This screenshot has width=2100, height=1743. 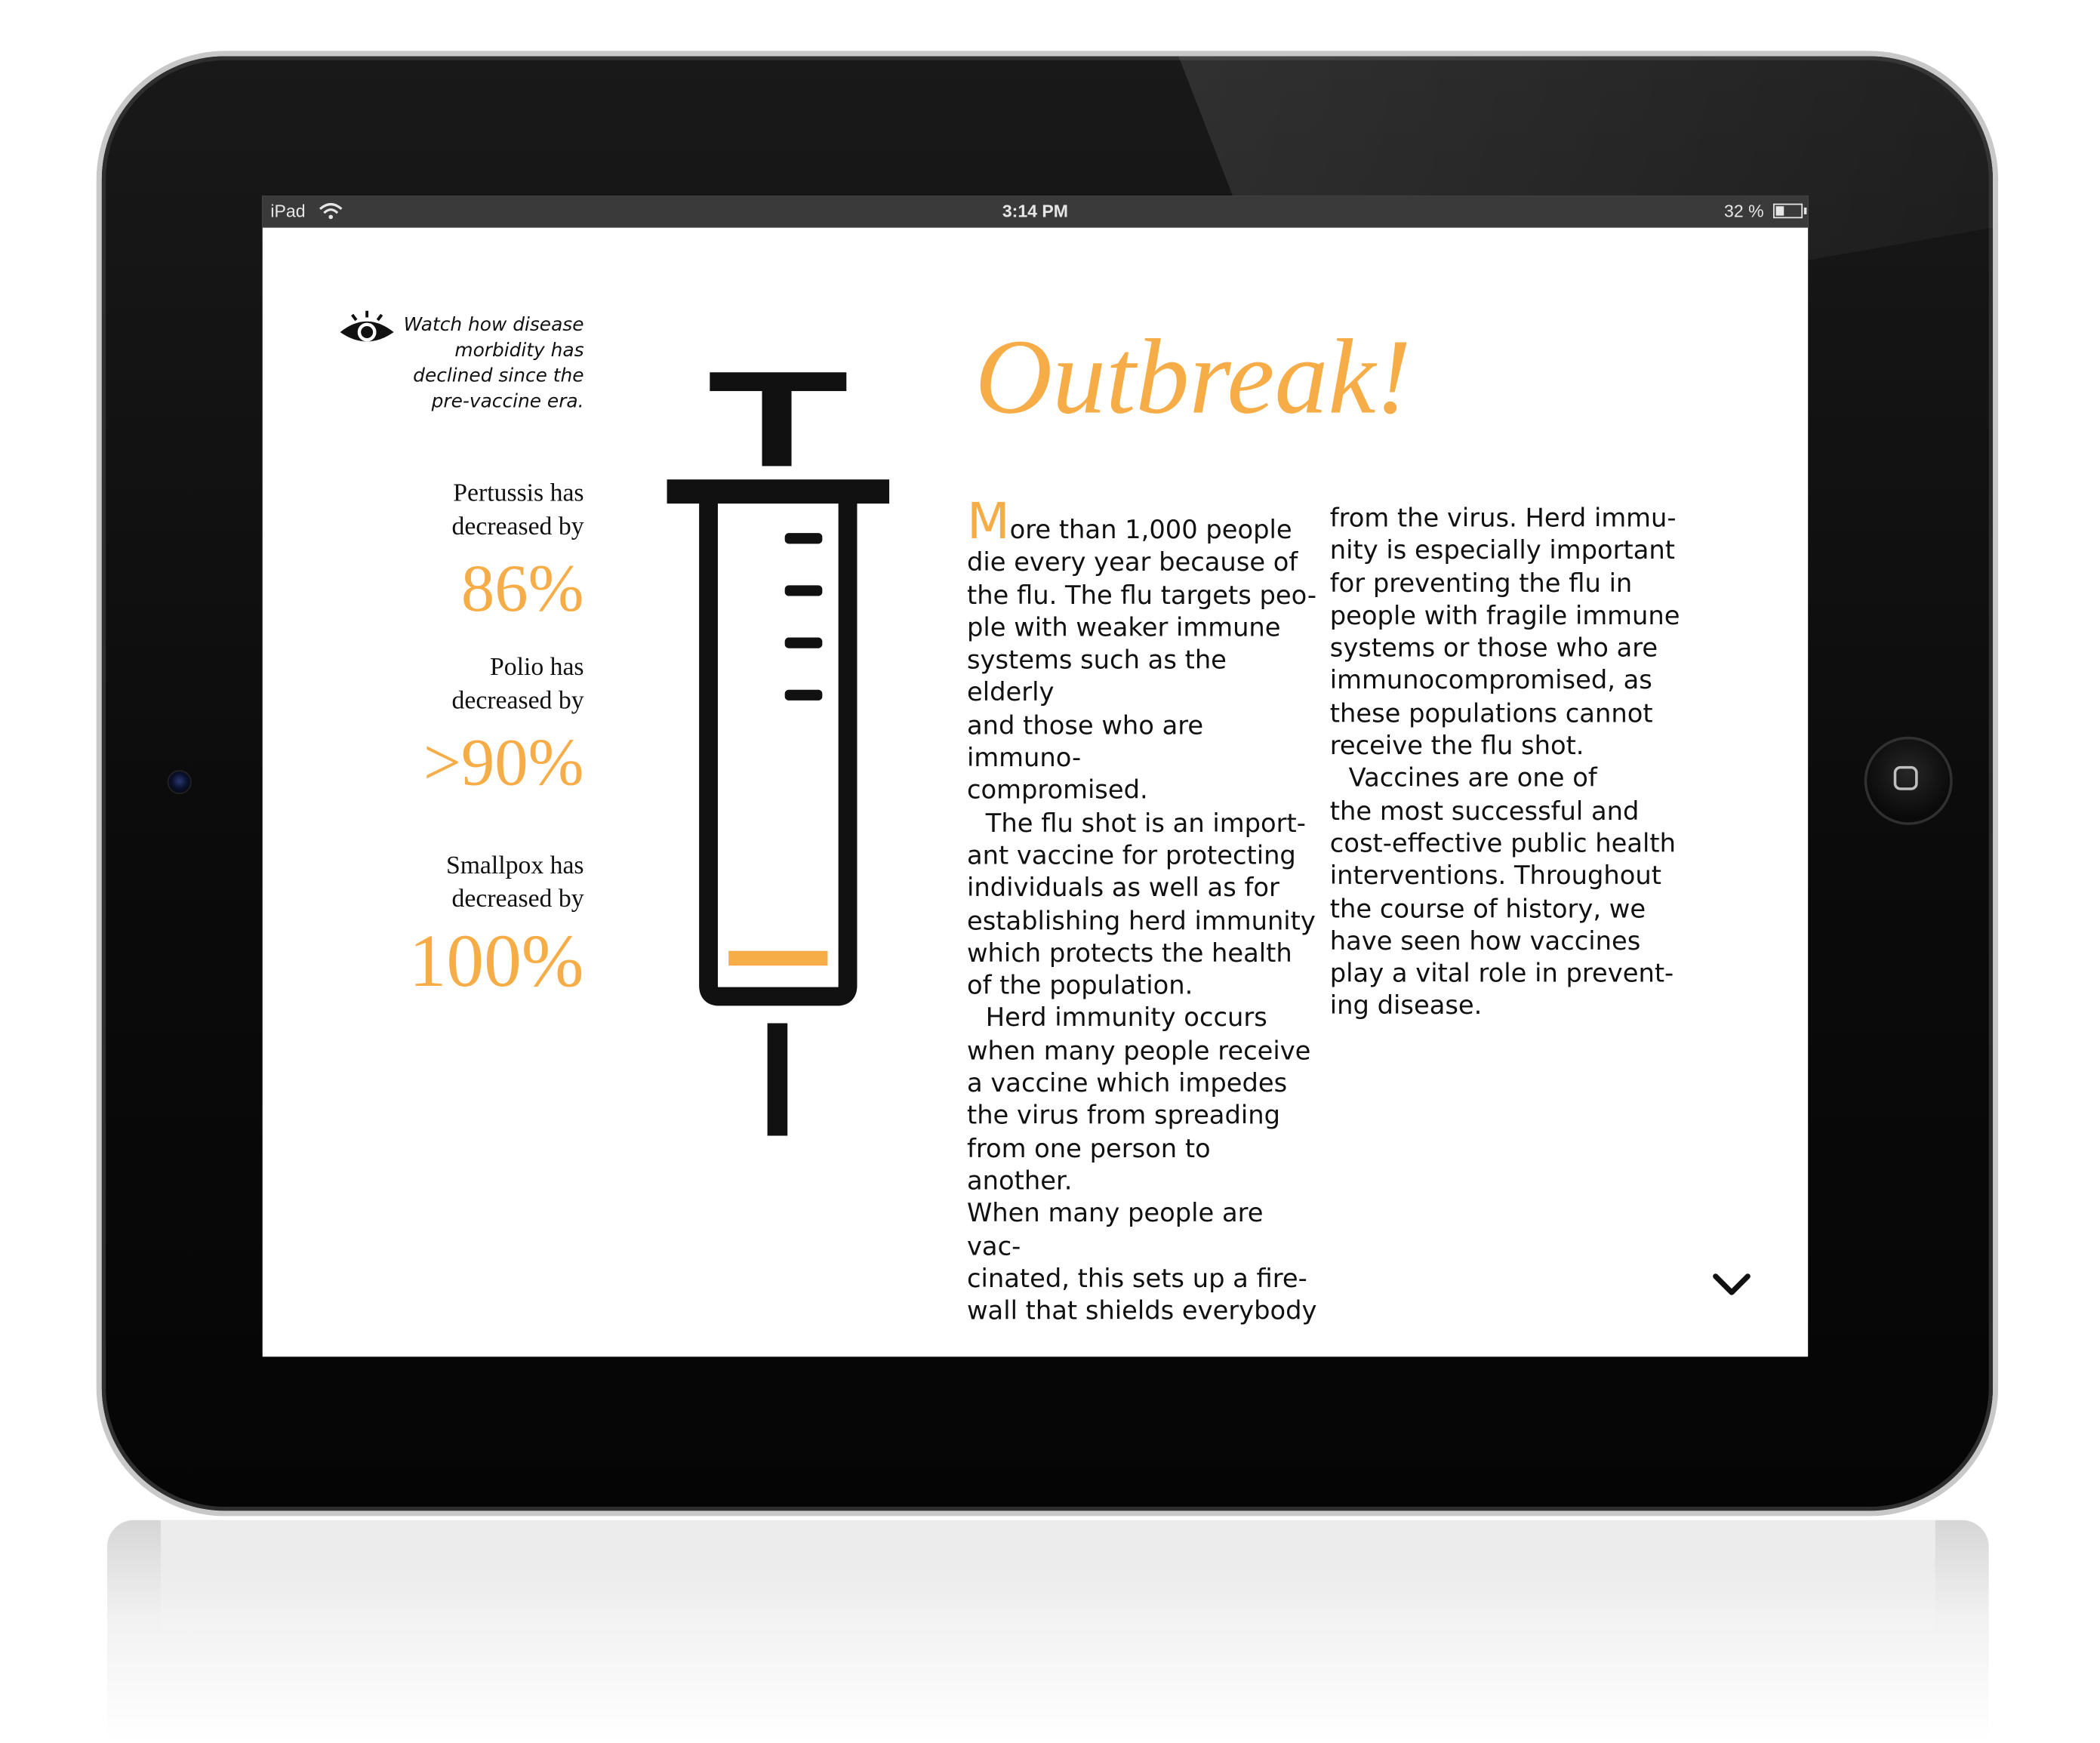 I want to click on status-bar: iPad 3:14 PM 32 %, so click(x=1035, y=212).